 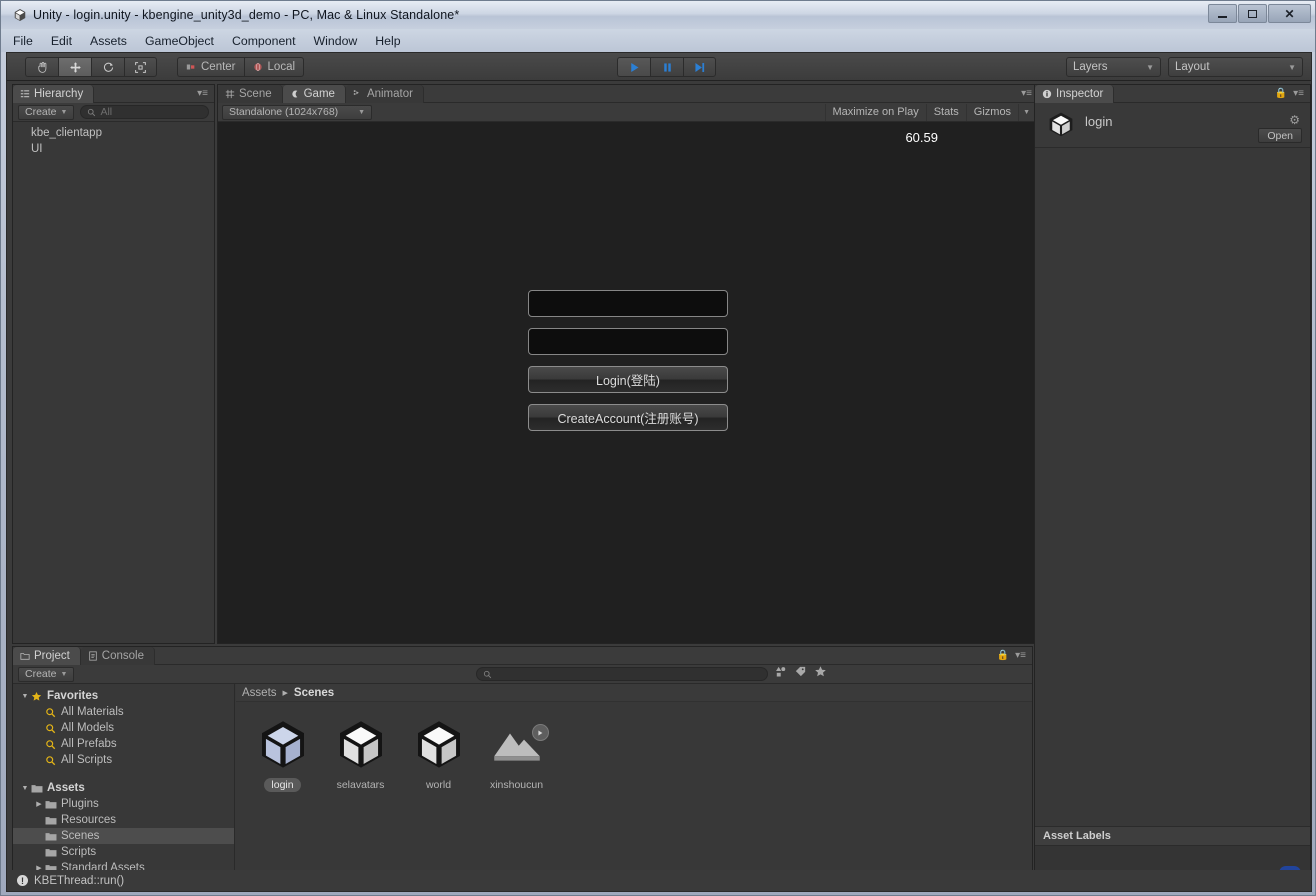 I want to click on close-button: ✕, so click(x=1289, y=13).